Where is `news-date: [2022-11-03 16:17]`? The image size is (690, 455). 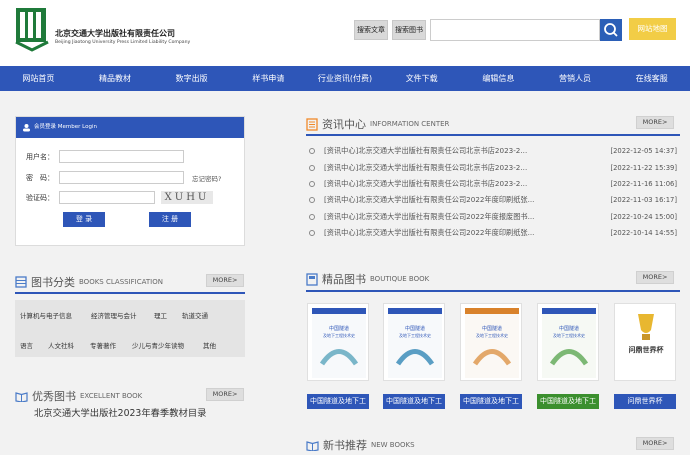 news-date: [2022-11-03 16:17] is located at coordinates (643, 200).